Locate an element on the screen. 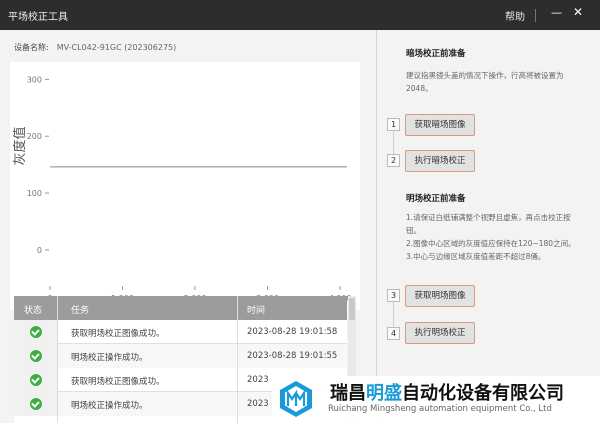 The height and width of the screenshot is (423, 600). window-title: 平场校正工具 is located at coordinates (38, 17).